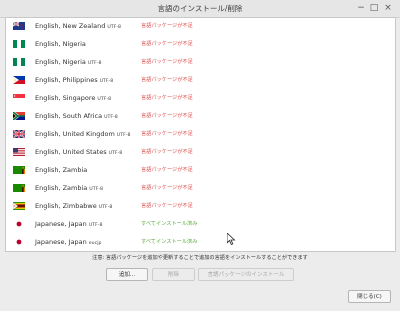 Image resolution: width=400 pixels, height=311 pixels. I want to click on language-row: Japanese, Japan eucjp すべてインストール済み, so click(200, 242).